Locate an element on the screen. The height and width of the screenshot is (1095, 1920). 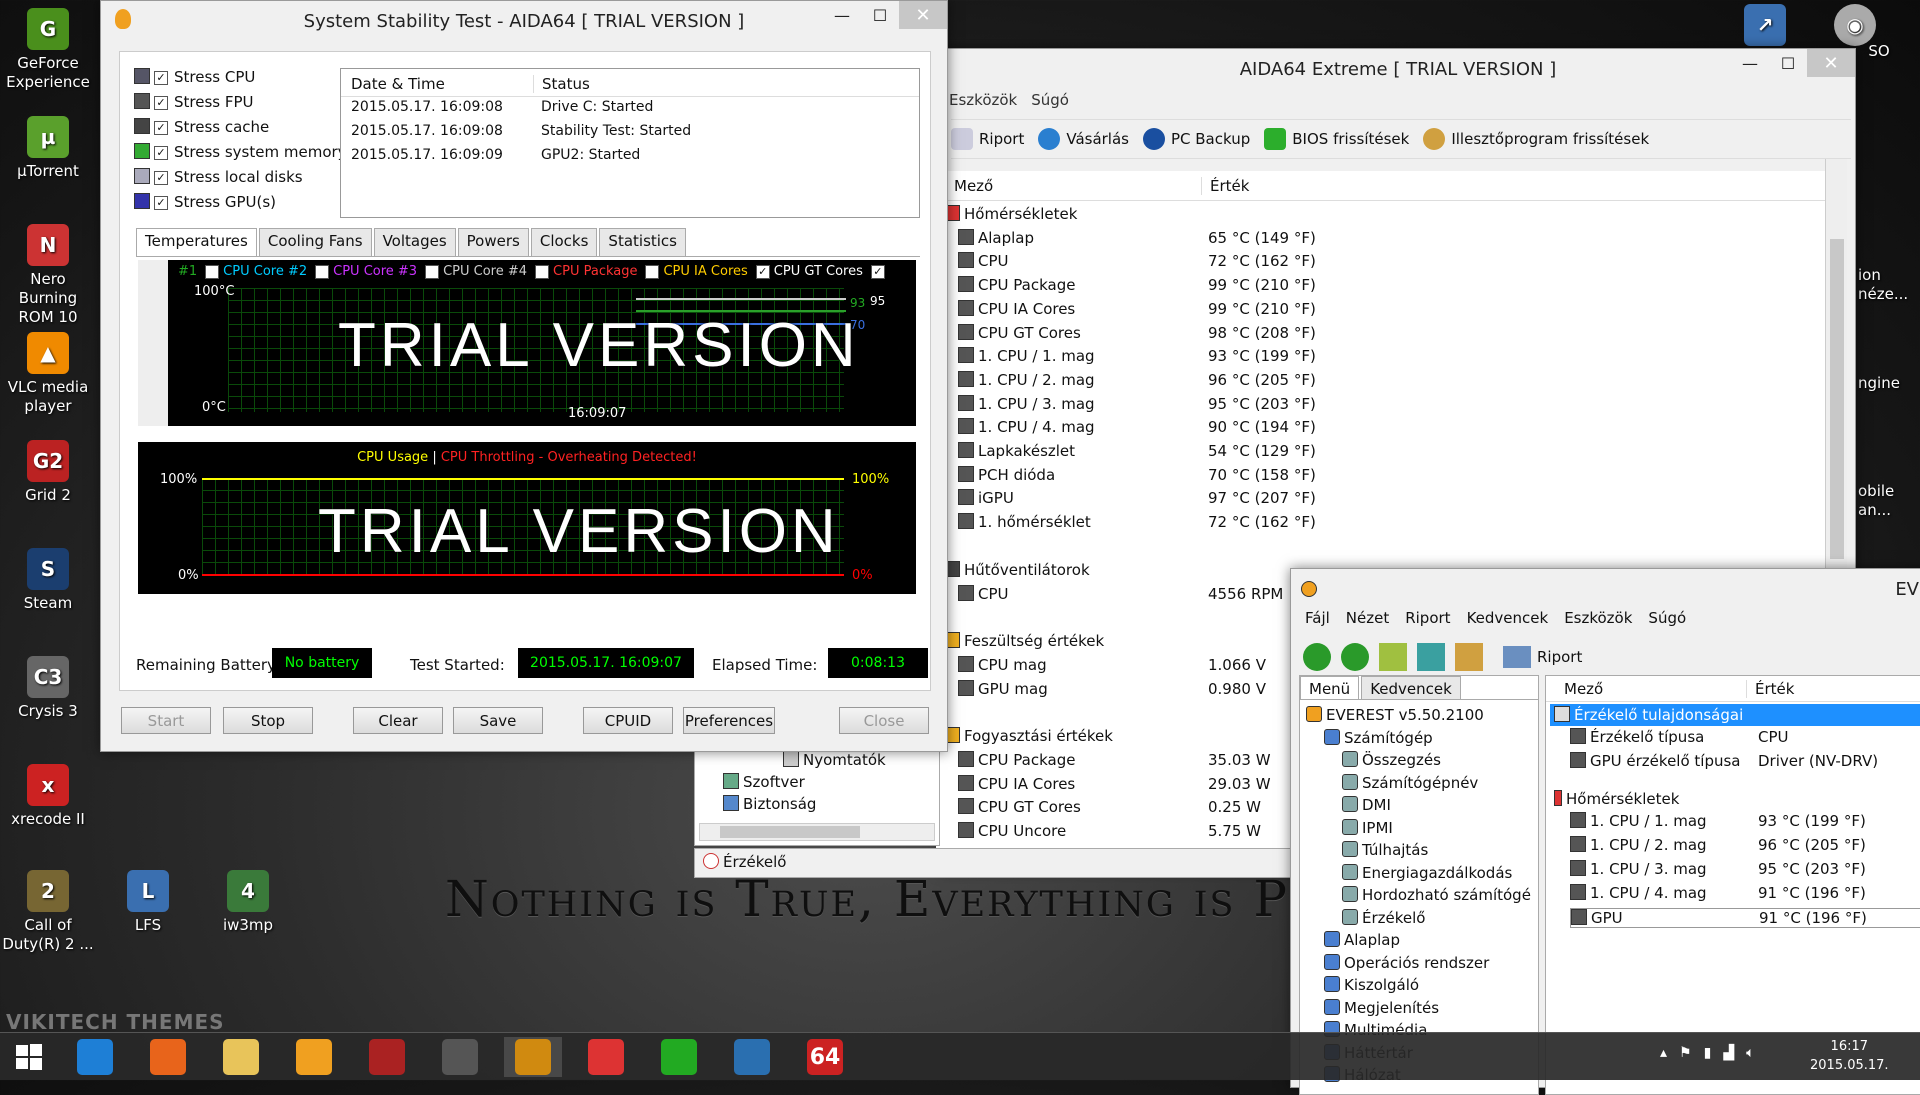
tree-item: Operációs rendszer is located at coordinates (1406, 962).